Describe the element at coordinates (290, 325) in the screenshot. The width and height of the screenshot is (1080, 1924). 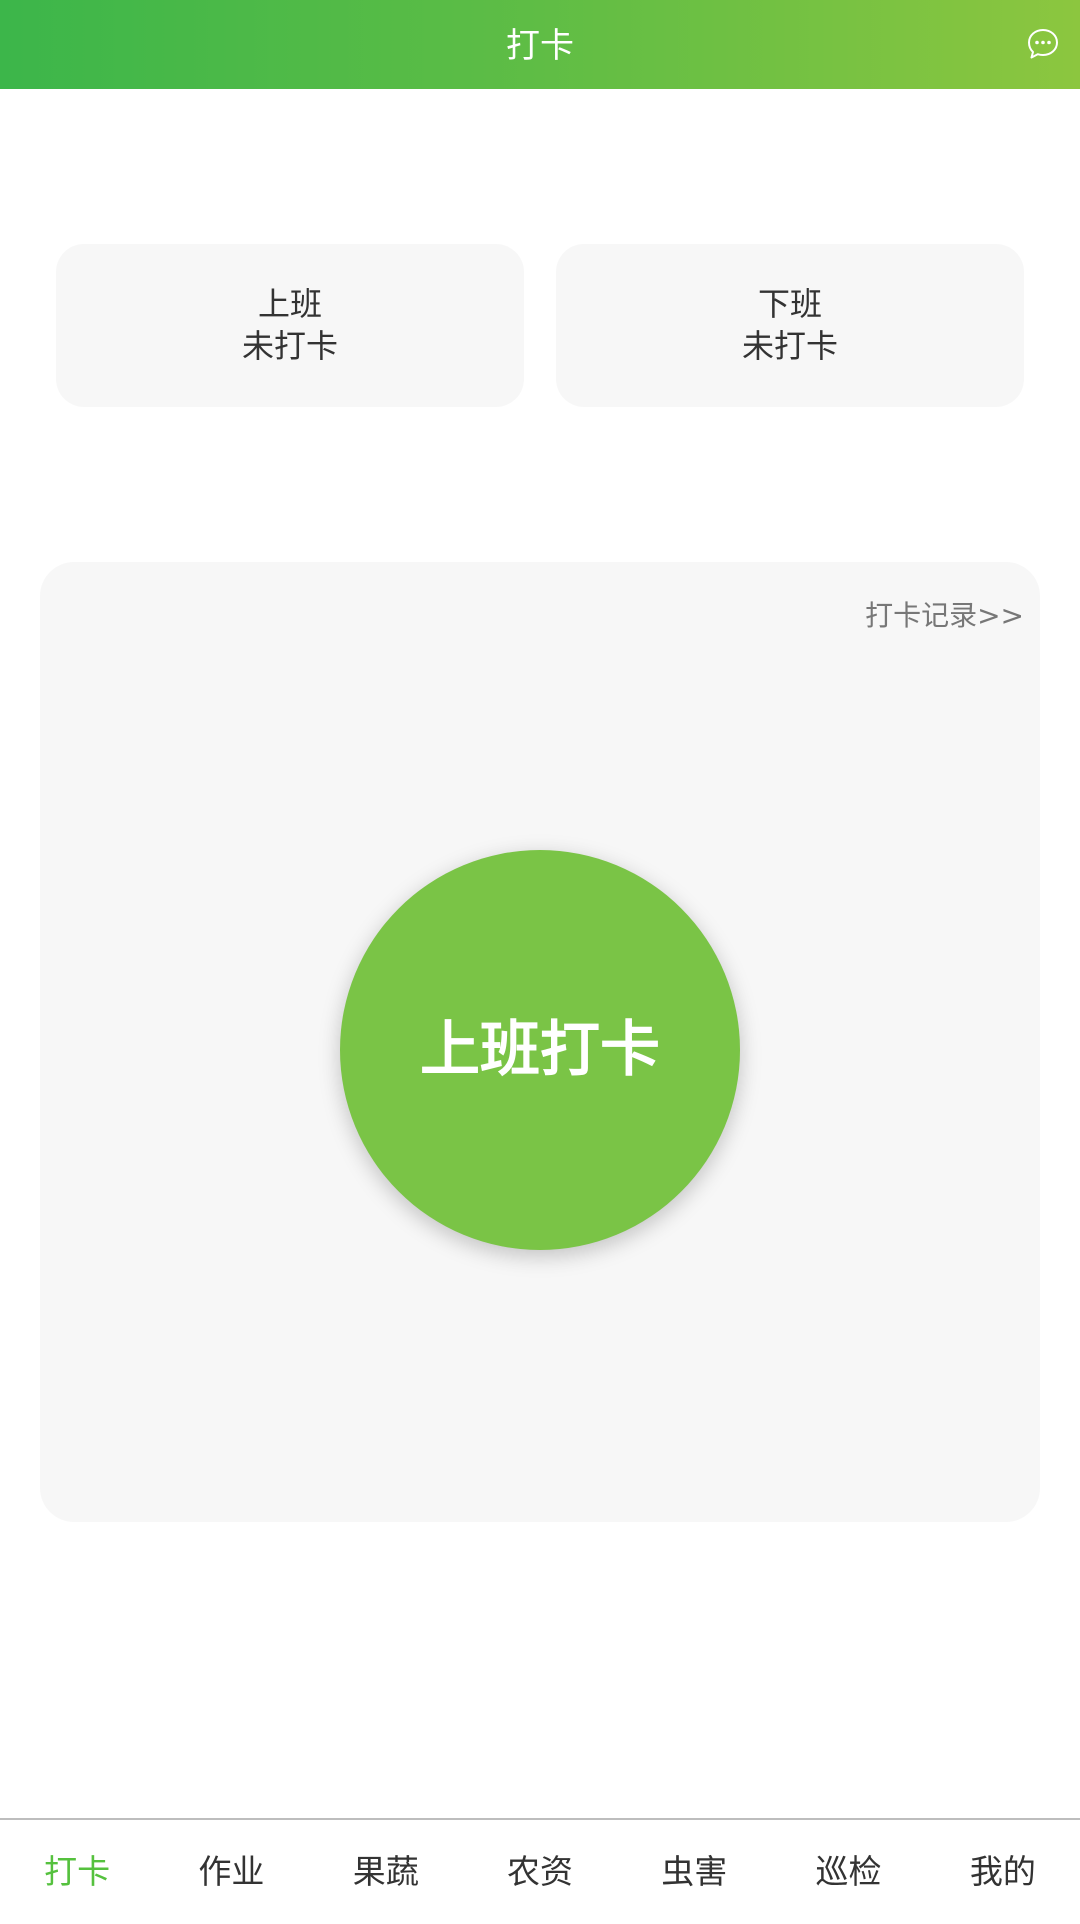
I see `on-duty-status-card: 上班 未打卡` at that location.